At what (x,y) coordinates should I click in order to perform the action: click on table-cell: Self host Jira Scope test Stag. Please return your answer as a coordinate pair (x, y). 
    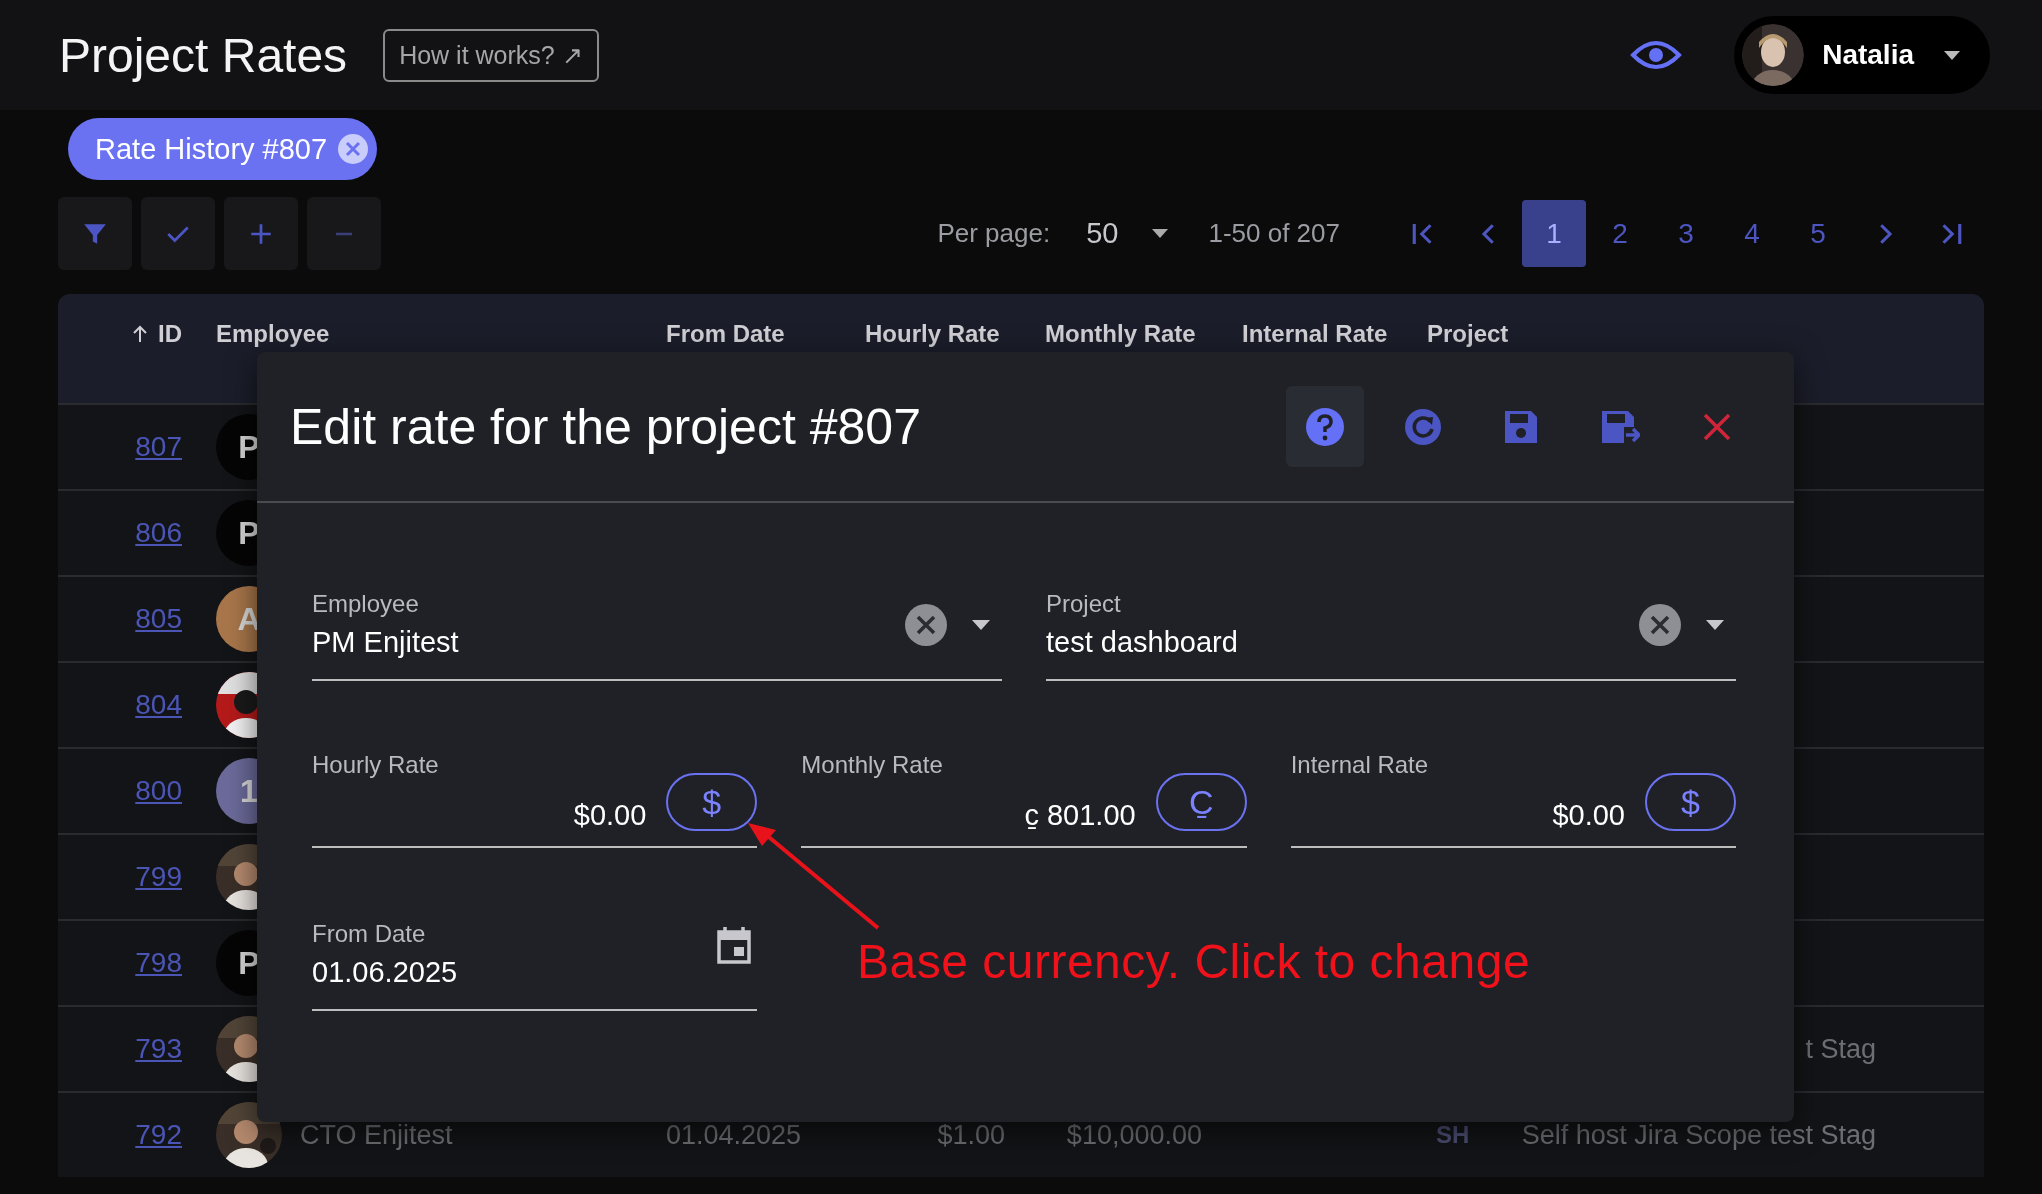
    Looking at the image, I should click on (1698, 1135).